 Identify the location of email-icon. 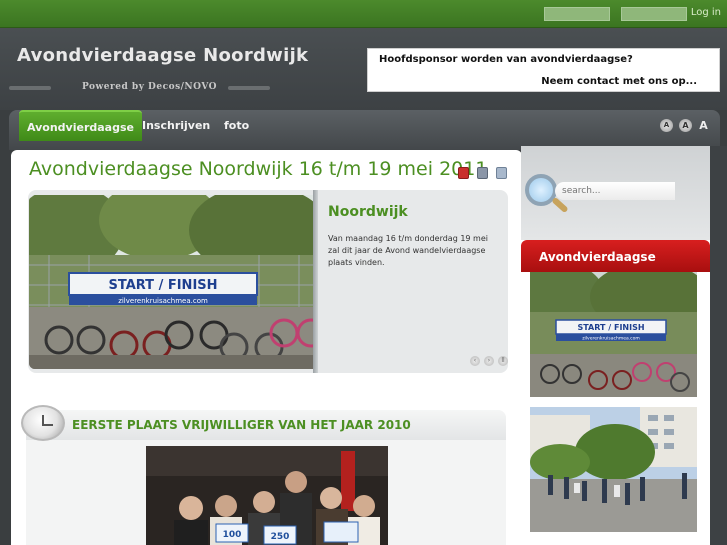
(501, 173).